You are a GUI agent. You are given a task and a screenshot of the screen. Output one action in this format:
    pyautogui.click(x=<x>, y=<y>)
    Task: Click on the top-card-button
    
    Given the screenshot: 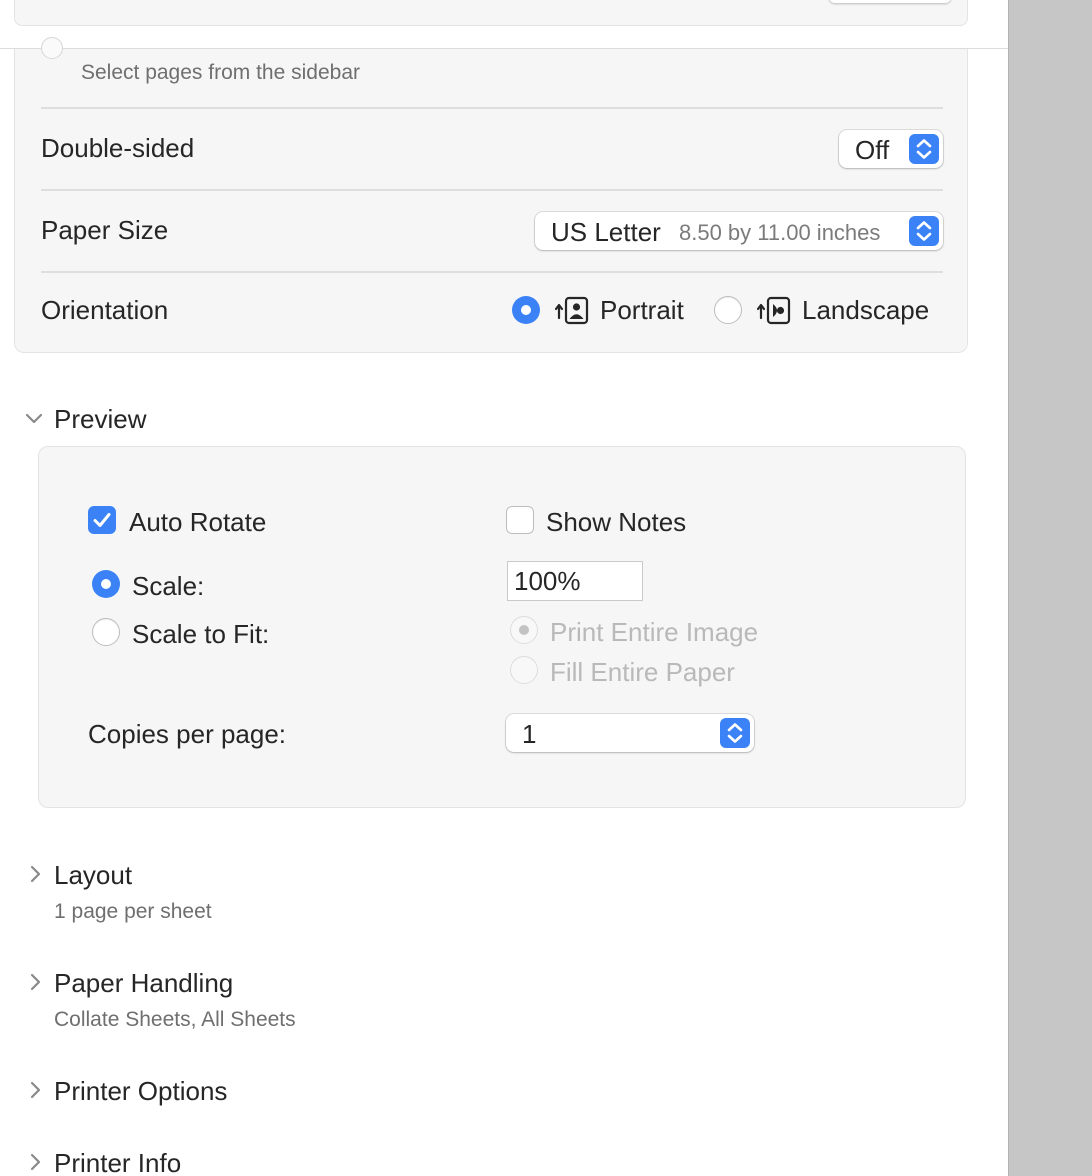 What is the action you would take?
    pyautogui.click(x=890, y=1)
    